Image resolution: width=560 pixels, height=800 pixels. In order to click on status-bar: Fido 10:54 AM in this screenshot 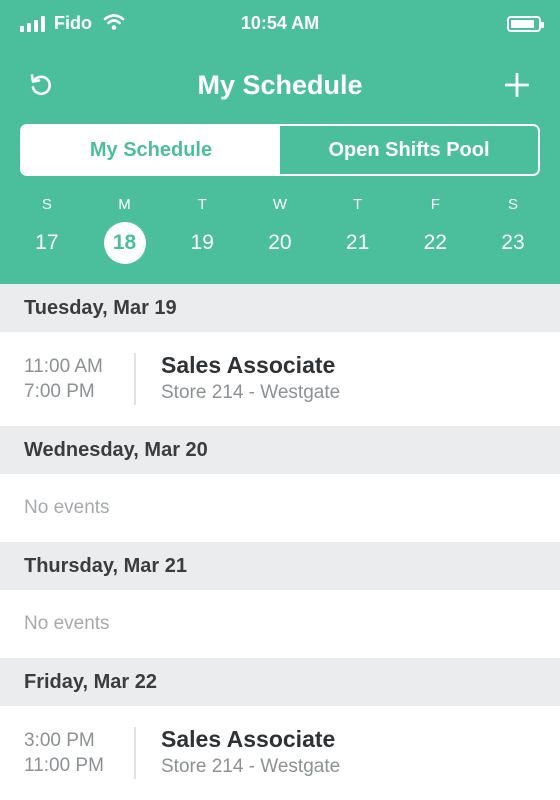, I will do `click(280, 24)`.